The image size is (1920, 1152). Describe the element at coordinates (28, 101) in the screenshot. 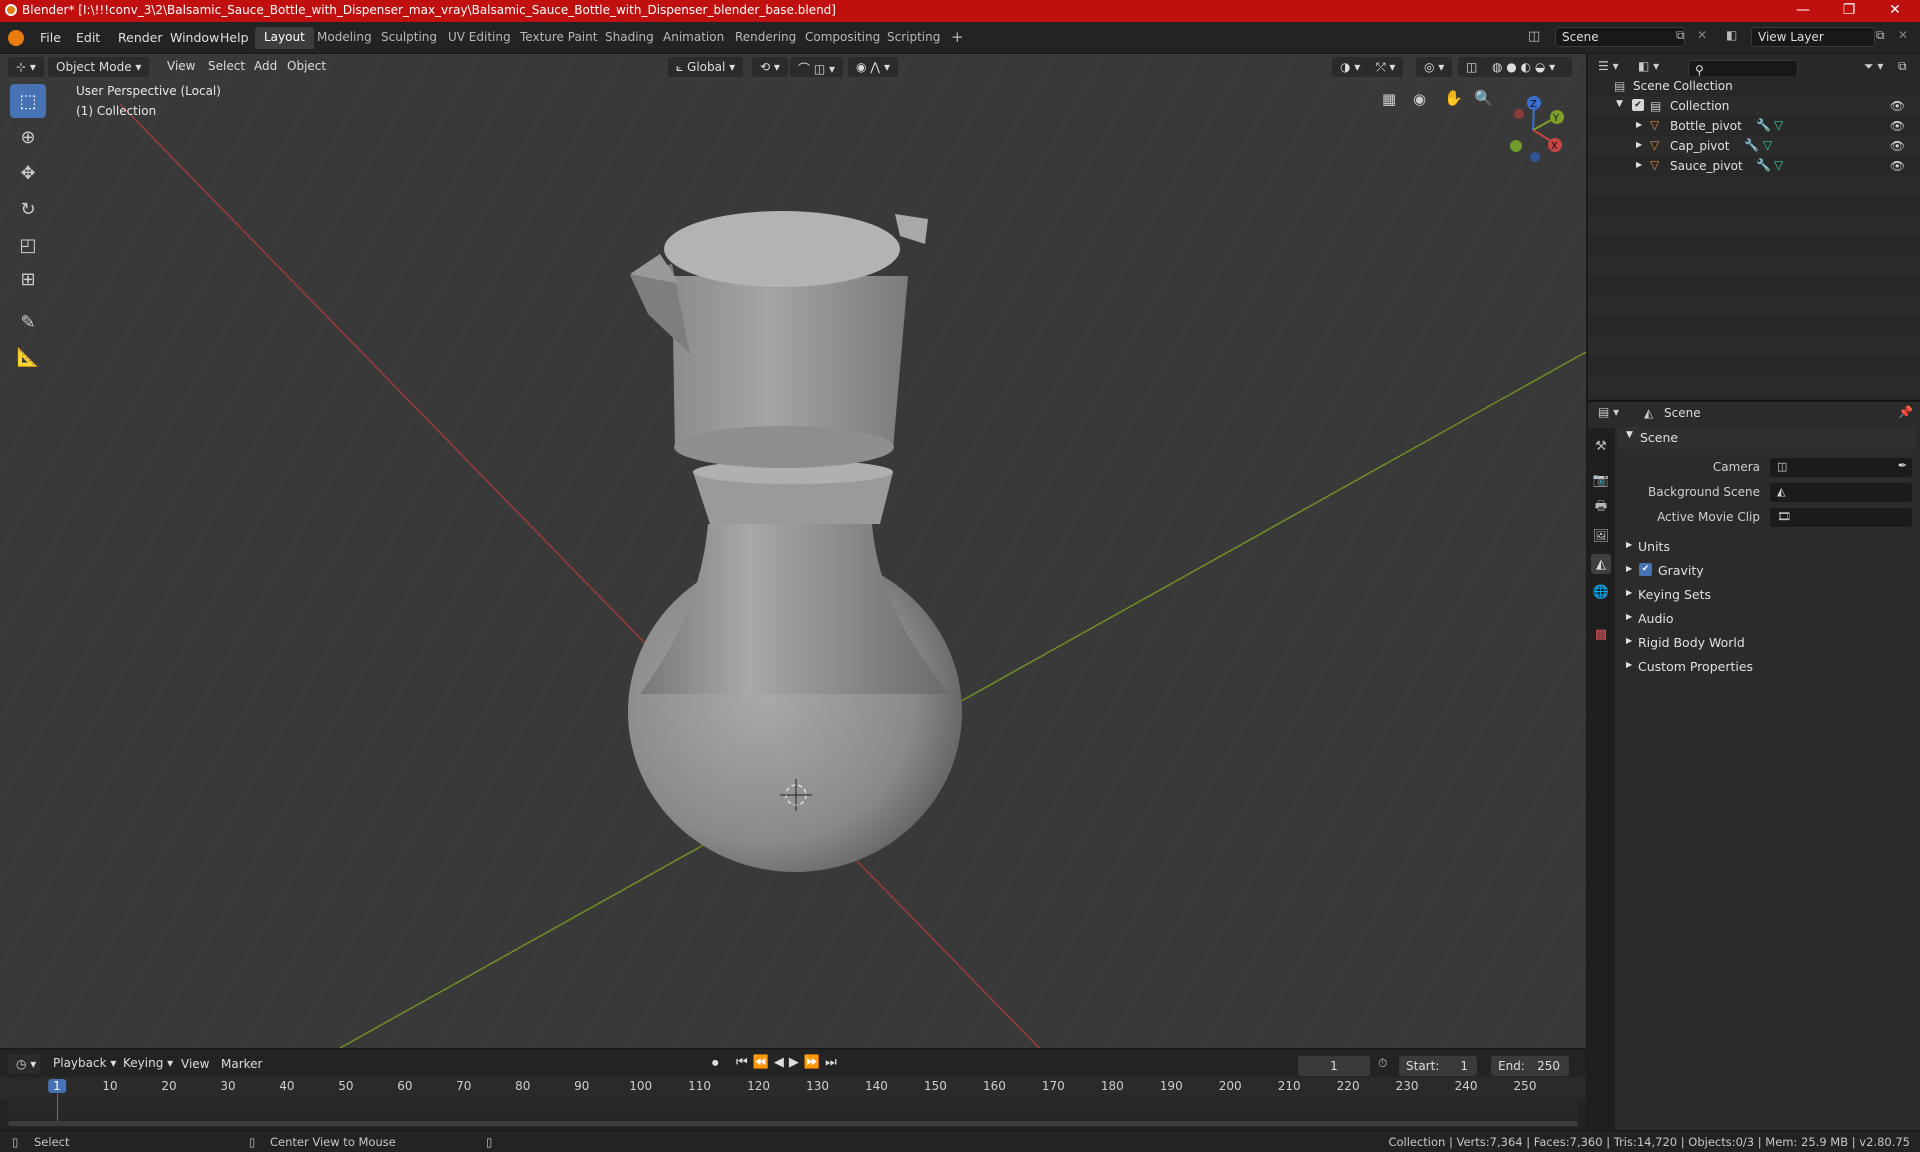

I see `select-box-tool: ⬚` at that location.